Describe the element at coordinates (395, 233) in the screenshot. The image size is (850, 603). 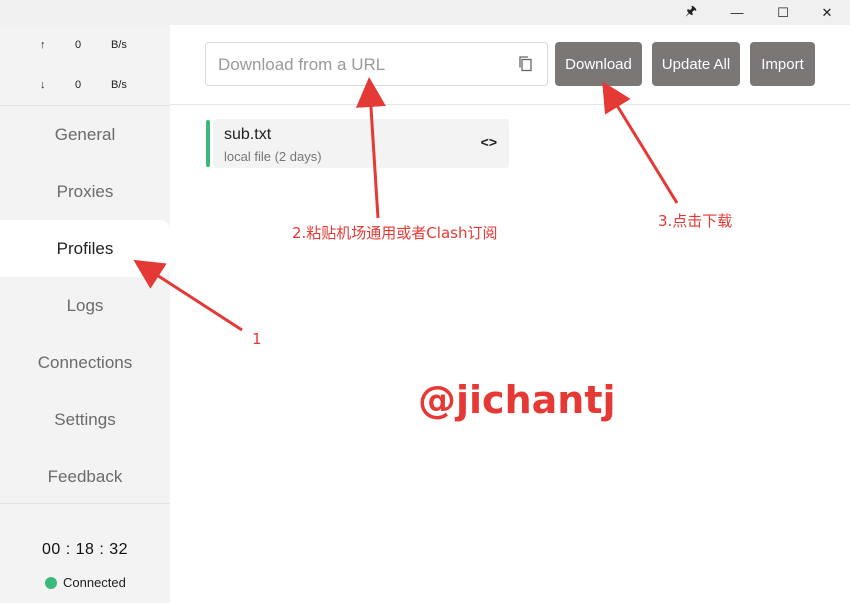
I see `annotation-2: 2.粘贴机场通用或者Clash订阅` at that location.